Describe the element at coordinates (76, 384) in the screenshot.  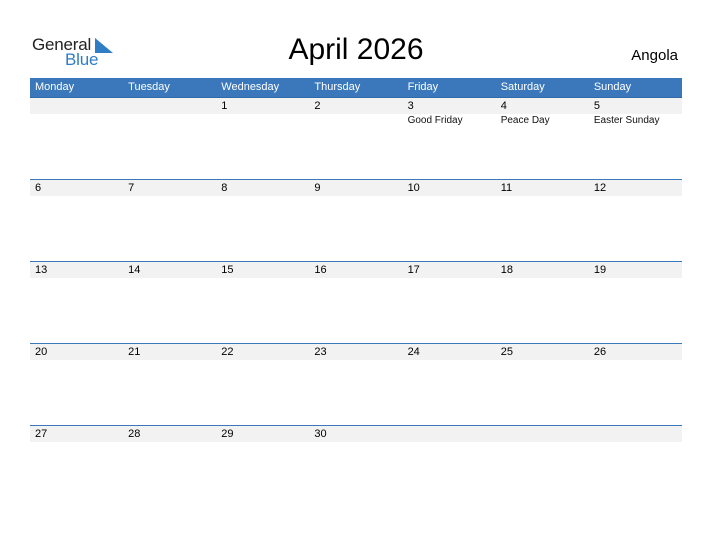
I see `day-cell: 20` at that location.